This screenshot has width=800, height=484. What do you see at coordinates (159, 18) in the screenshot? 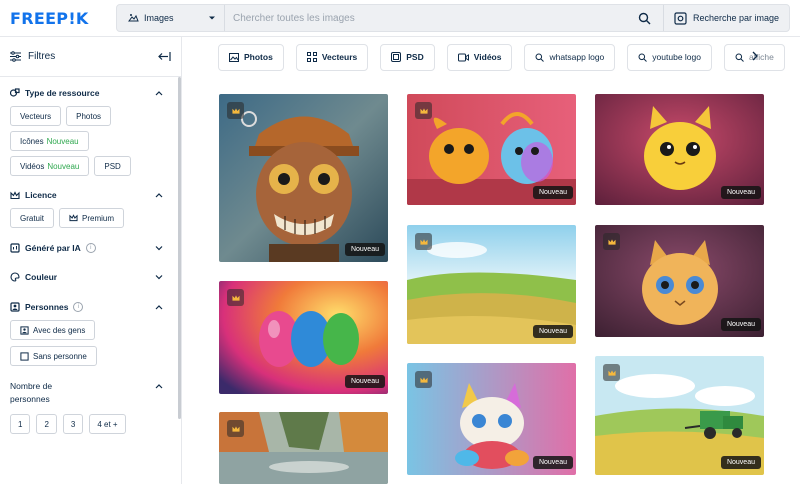
I see `type-select-label: Images` at bounding box center [159, 18].